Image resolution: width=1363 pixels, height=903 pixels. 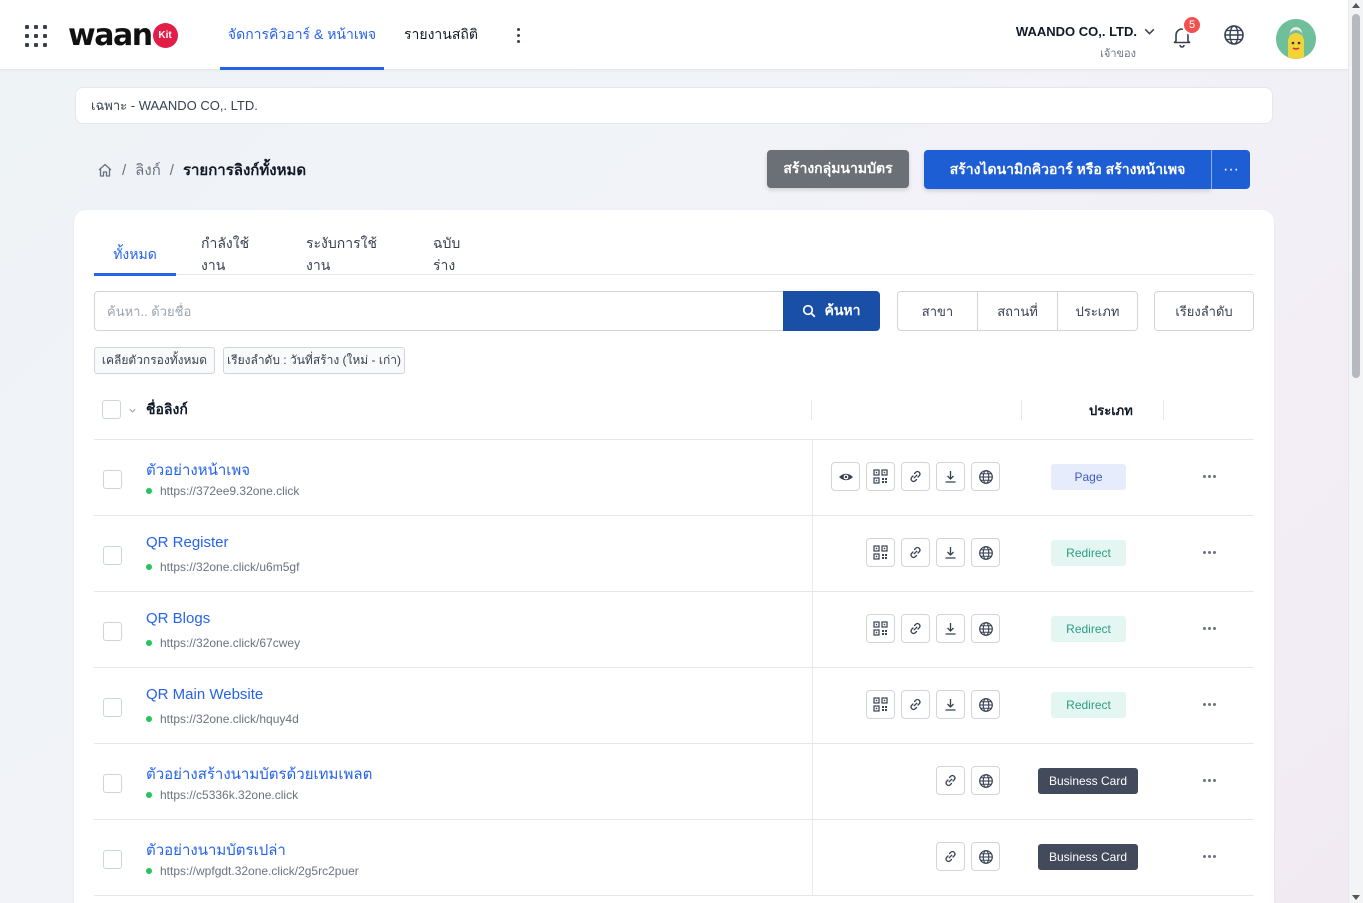 I want to click on apps-grid-icon, so click(x=36, y=36).